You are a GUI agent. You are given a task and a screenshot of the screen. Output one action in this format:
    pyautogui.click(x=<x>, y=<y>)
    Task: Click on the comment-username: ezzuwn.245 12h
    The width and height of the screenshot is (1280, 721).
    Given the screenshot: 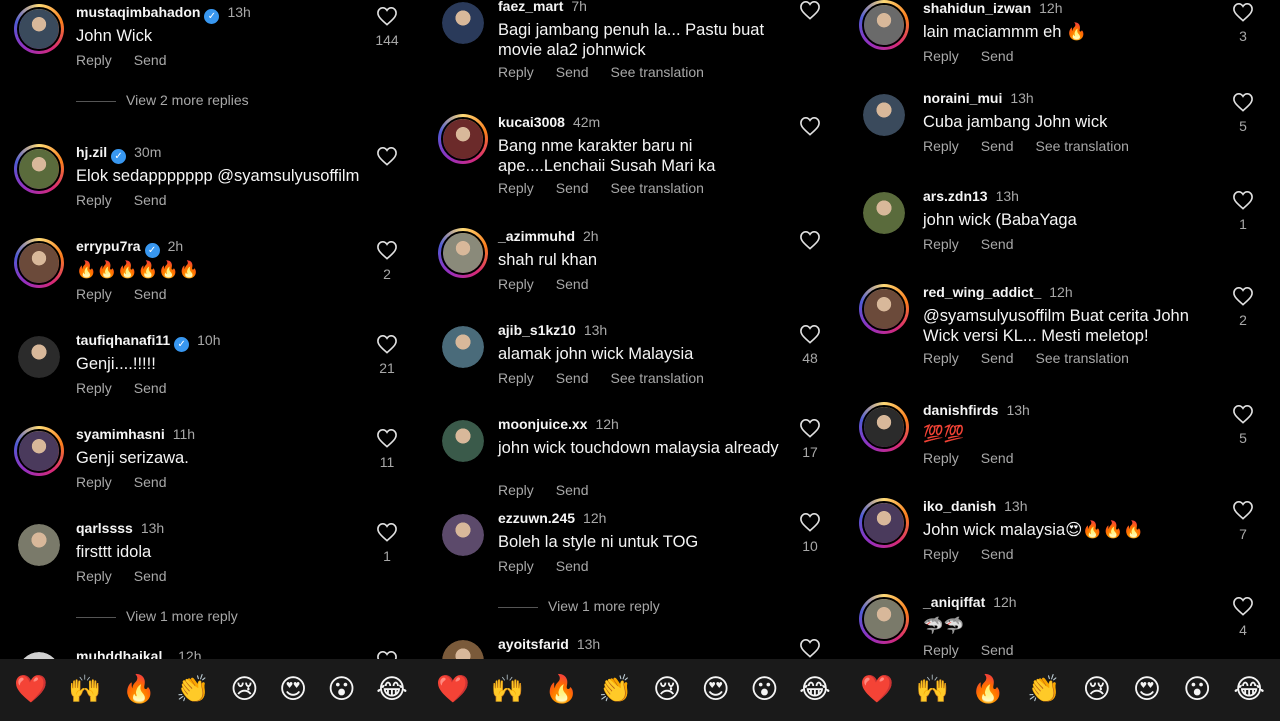 What is the action you would take?
    pyautogui.click(x=552, y=518)
    